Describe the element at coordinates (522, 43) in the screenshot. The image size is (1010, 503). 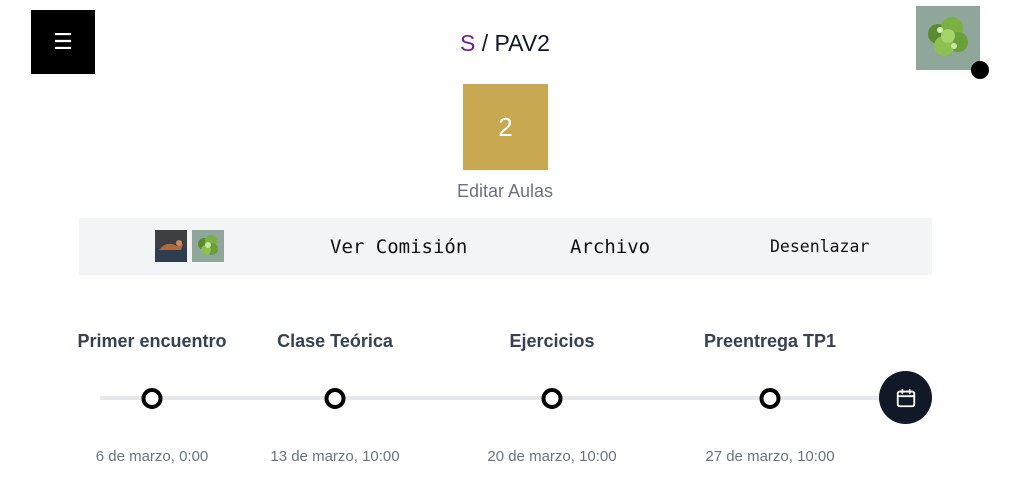
I see `breadcrumb-current: PAV2` at that location.